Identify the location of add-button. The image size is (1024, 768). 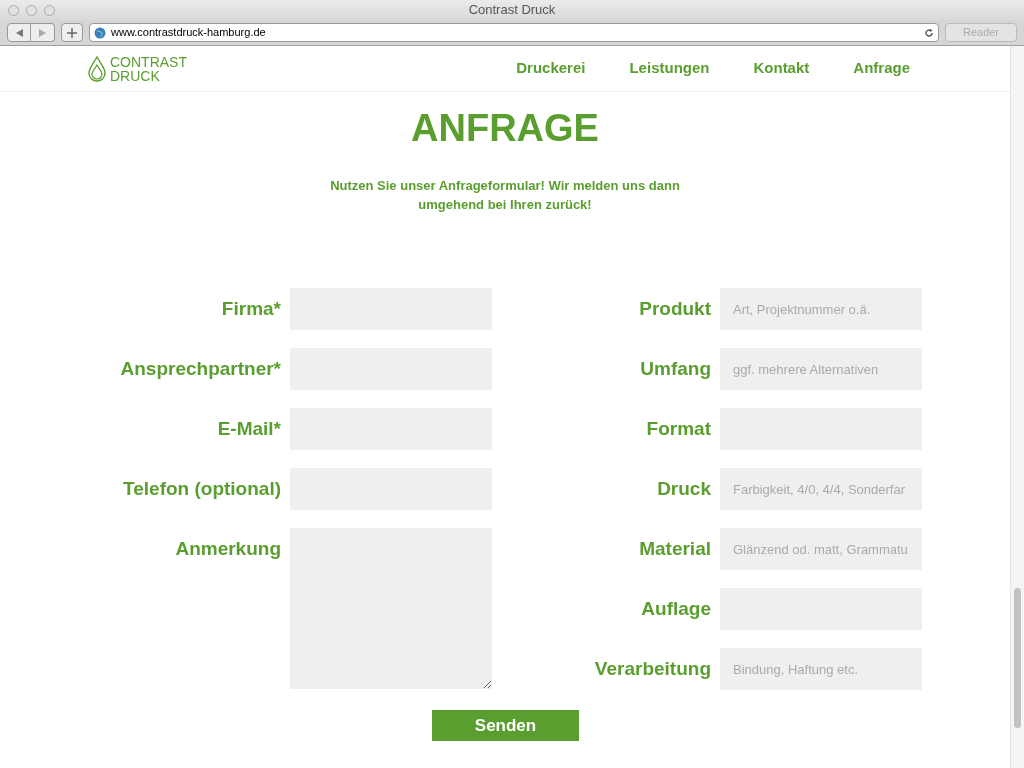
(72, 32).